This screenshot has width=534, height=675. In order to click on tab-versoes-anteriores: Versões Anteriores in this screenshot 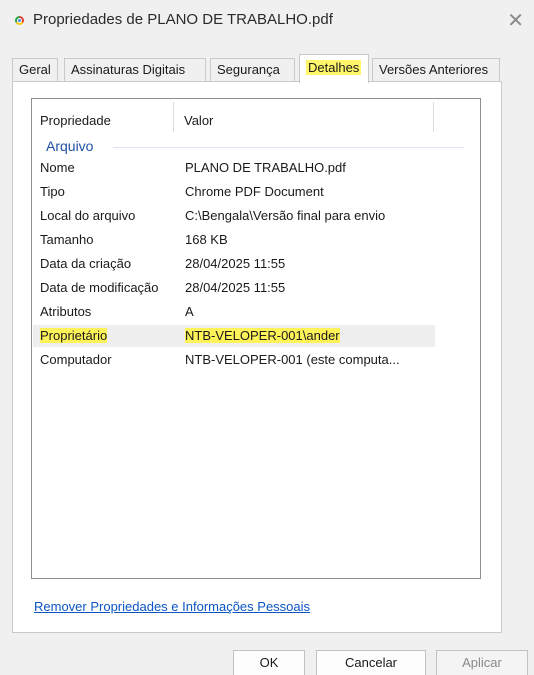, I will do `click(436, 70)`.